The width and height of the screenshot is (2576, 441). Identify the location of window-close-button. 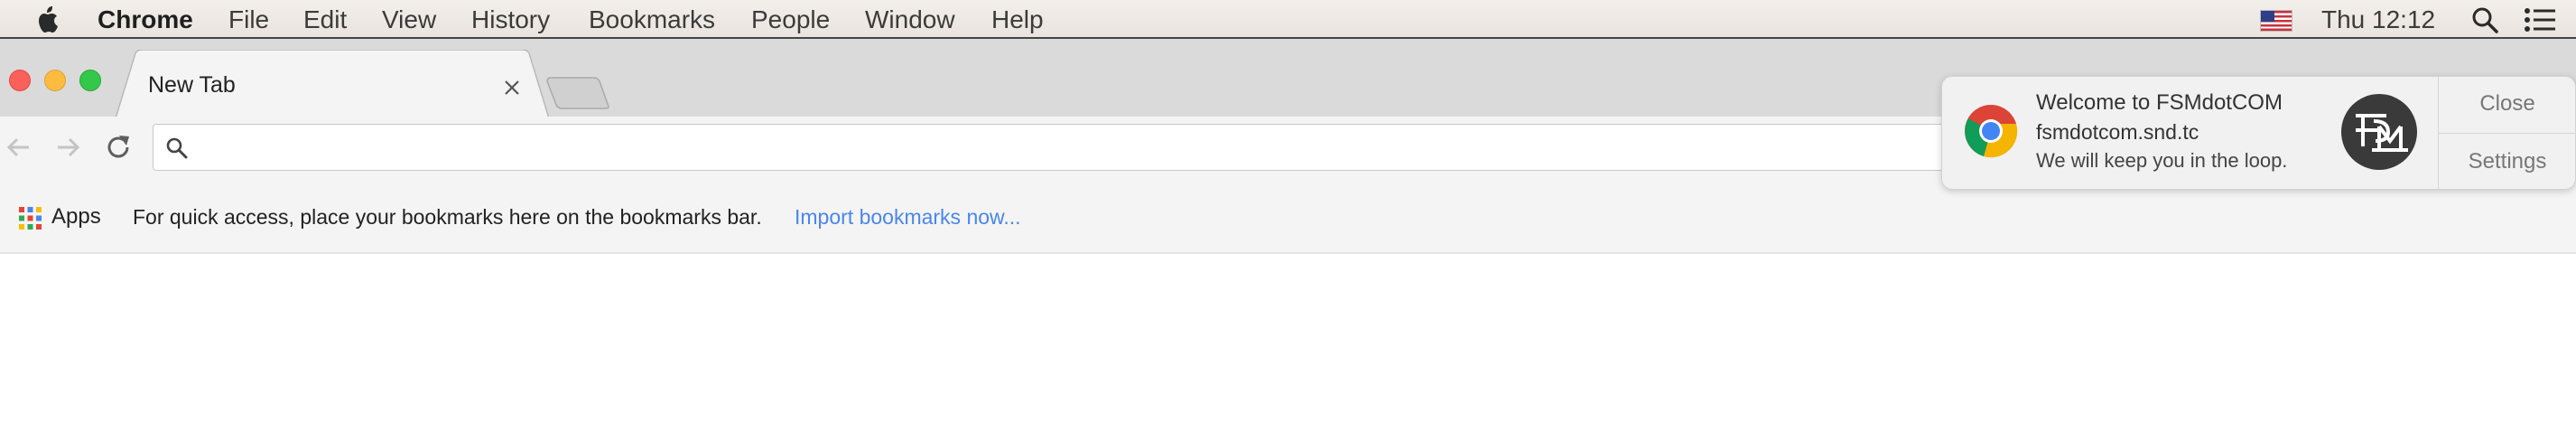
(20, 80).